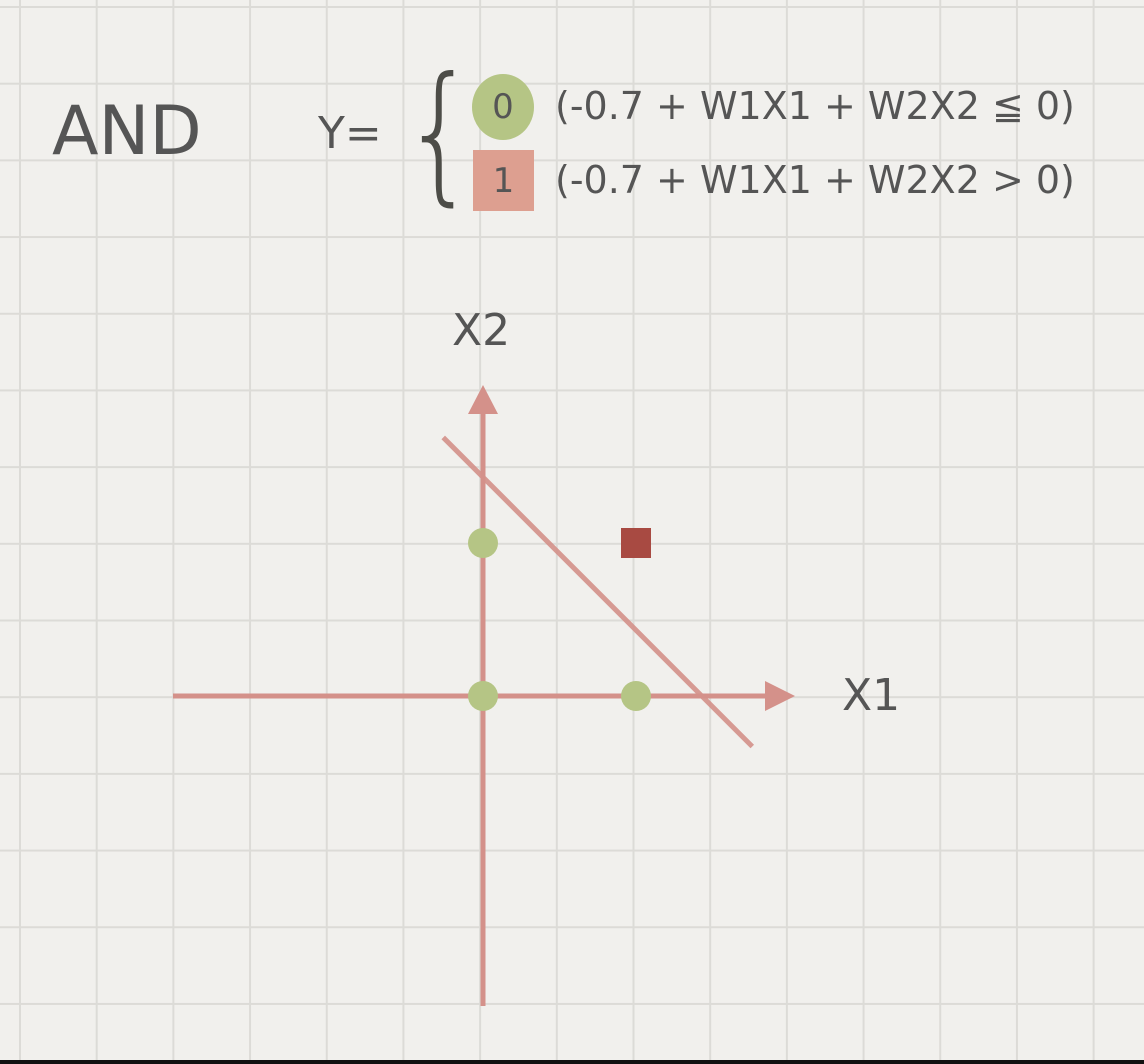  Describe the element at coordinates (572, 1062) in the screenshot. I see `bottom-border` at that location.